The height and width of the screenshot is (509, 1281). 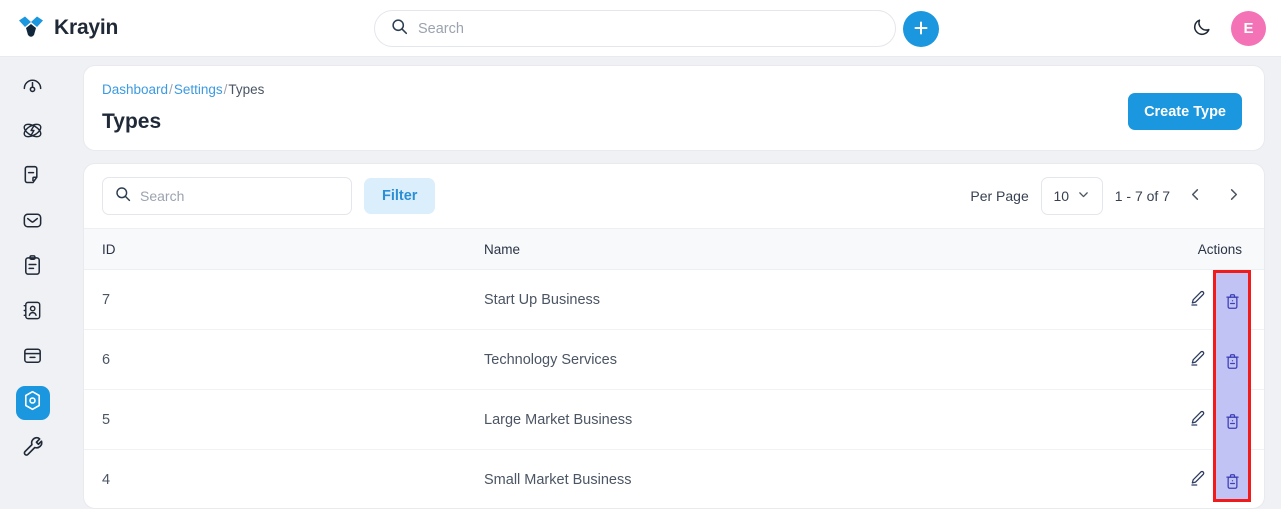 I want to click on envelope-icon, so click(x=32, y=223).